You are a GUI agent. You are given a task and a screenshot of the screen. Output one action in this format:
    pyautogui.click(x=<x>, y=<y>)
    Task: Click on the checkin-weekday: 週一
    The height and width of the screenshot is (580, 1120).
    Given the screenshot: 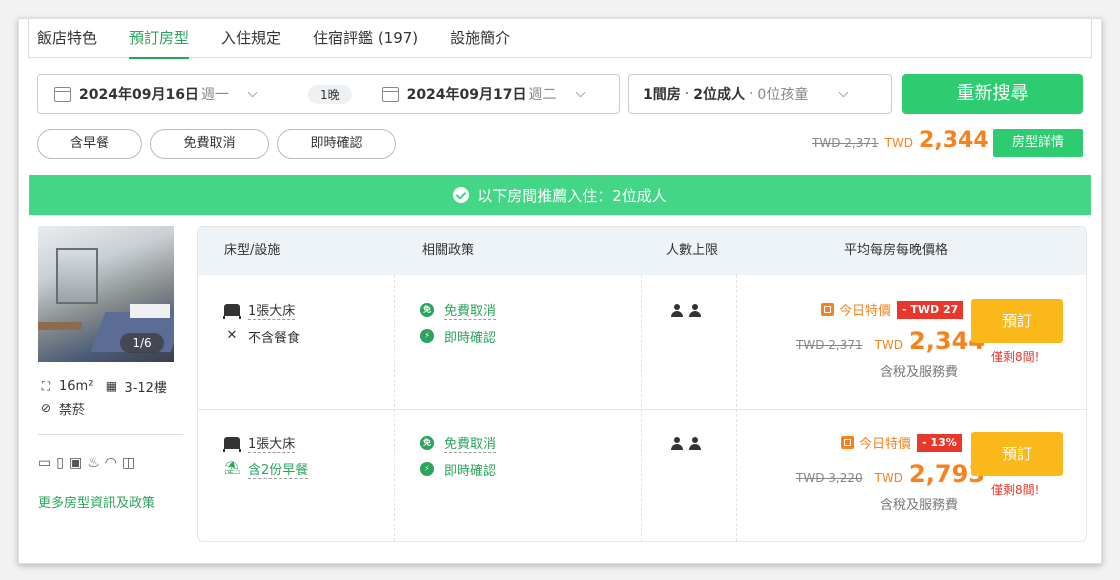 What is the action you would take?
    pyautogui.click(x=214, y=95)
    